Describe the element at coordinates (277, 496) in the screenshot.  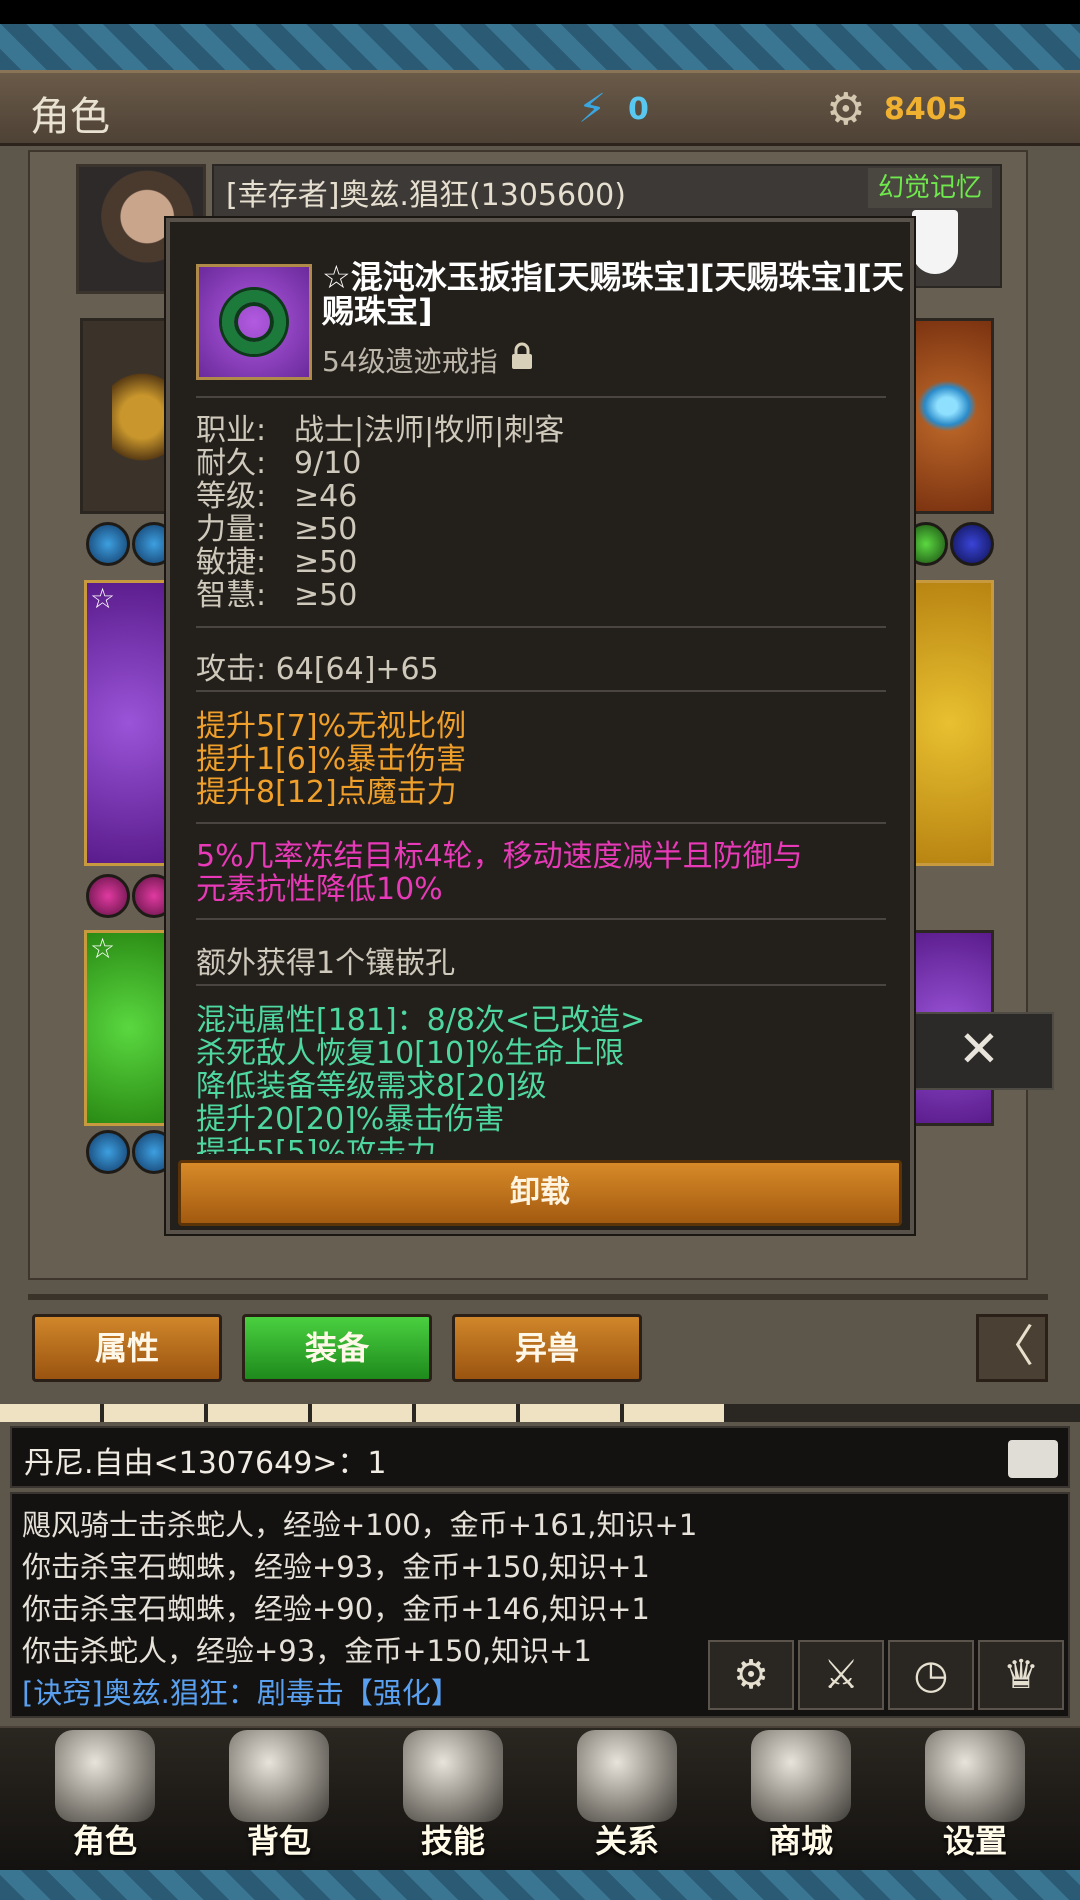
I see `requirement-row: 等级: ≥46` at that location.